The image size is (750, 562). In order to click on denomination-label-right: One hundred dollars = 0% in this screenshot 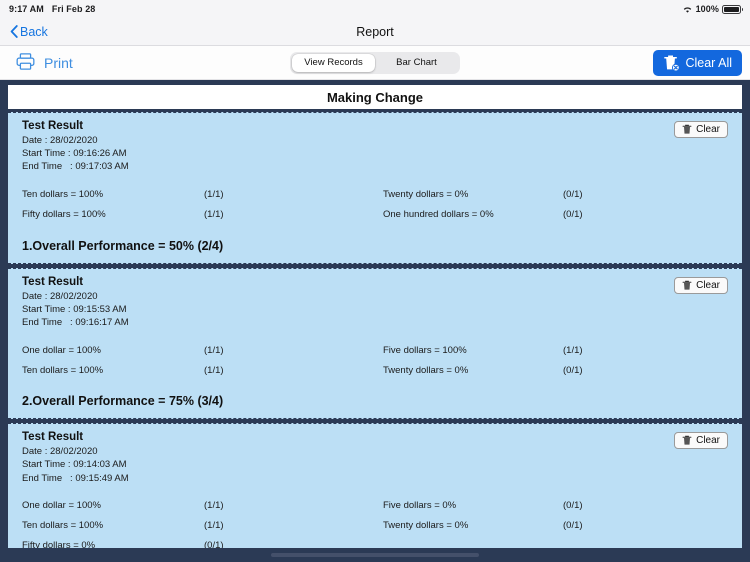, I will do `click(438, 215)`.